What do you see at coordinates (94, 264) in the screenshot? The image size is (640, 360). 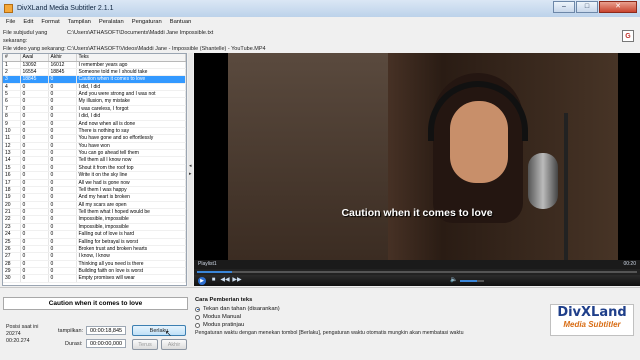 I see `table-row: 28 0 0 Thinking all you need is there` at bounding box center [94, 264].